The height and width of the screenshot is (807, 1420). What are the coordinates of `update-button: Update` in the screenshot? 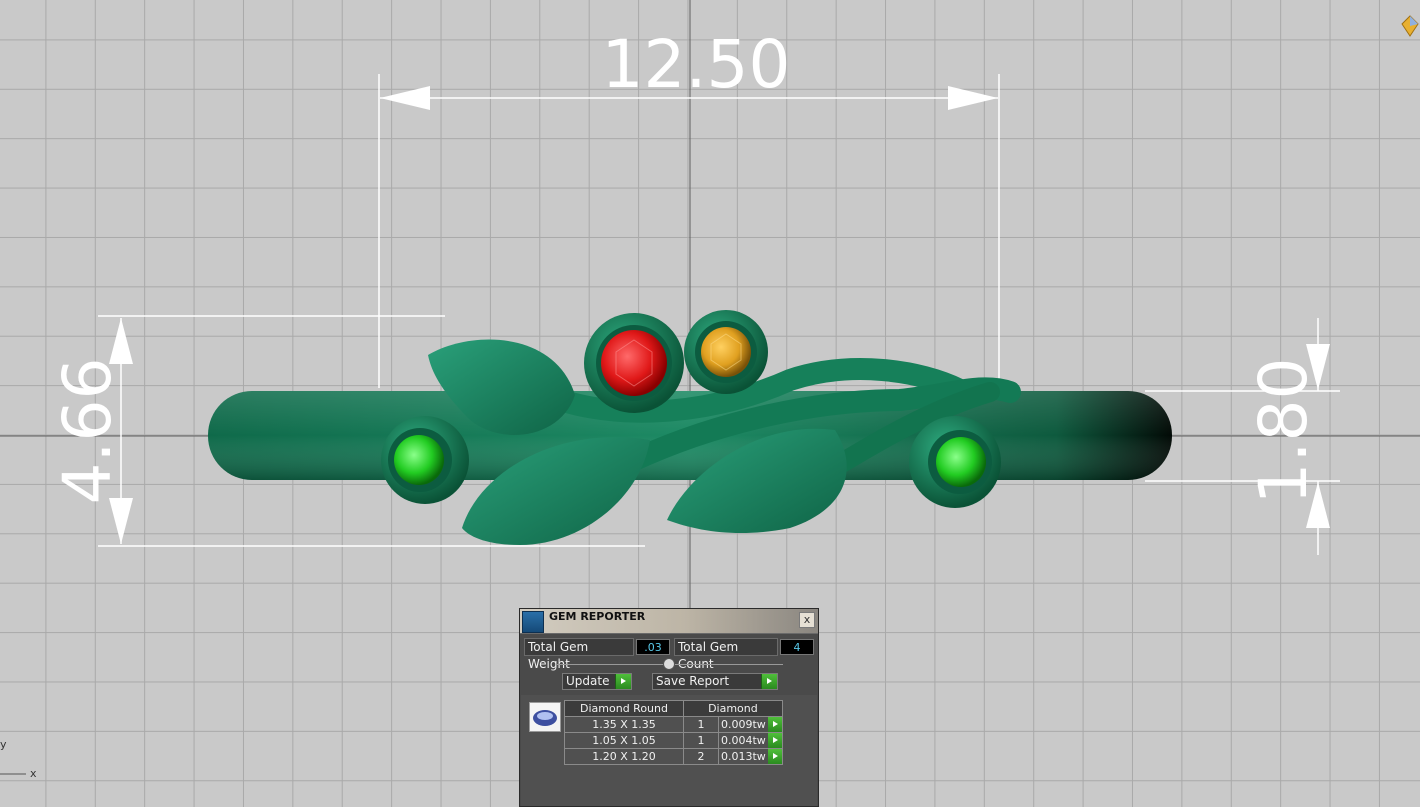 It's located at (597, 681).